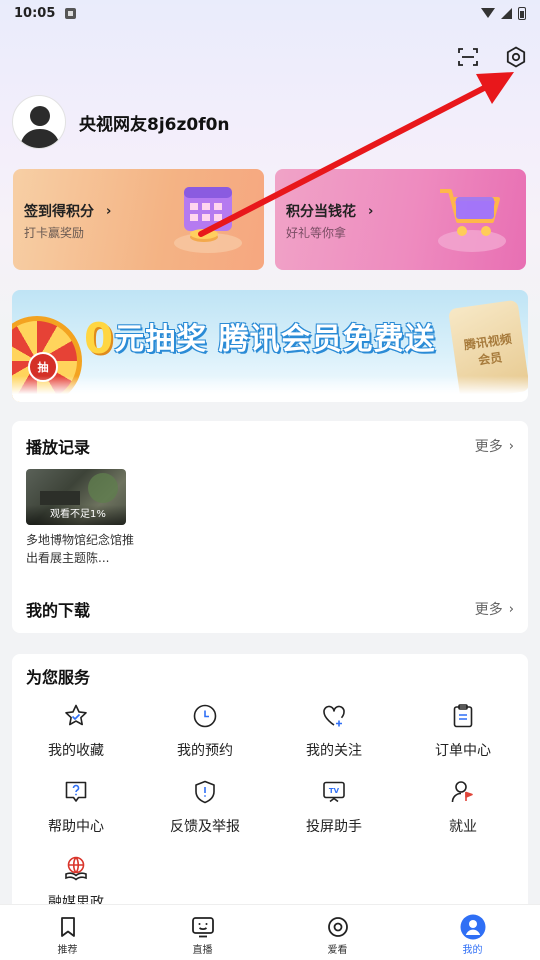 Image resolution: width=540 pixels, height=960 pixels. What do you see at coordinates (334, 809) in the screenshot?
I see `service-cast: TV 投屏助手` at bounding box center [334, 809].